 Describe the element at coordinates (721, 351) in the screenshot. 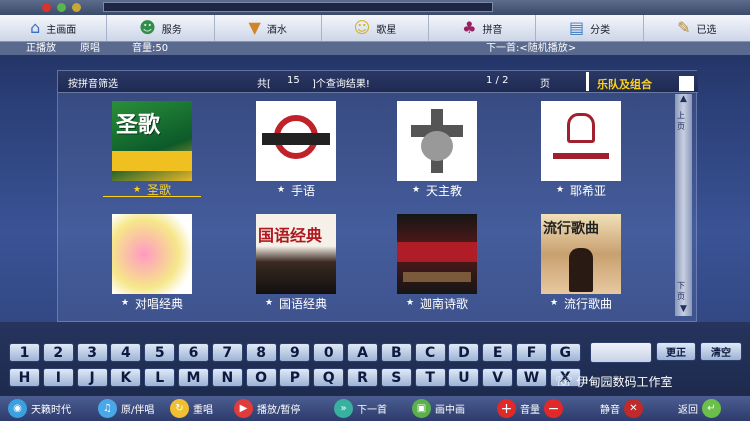

I see `clear-button: 清空` at that location.